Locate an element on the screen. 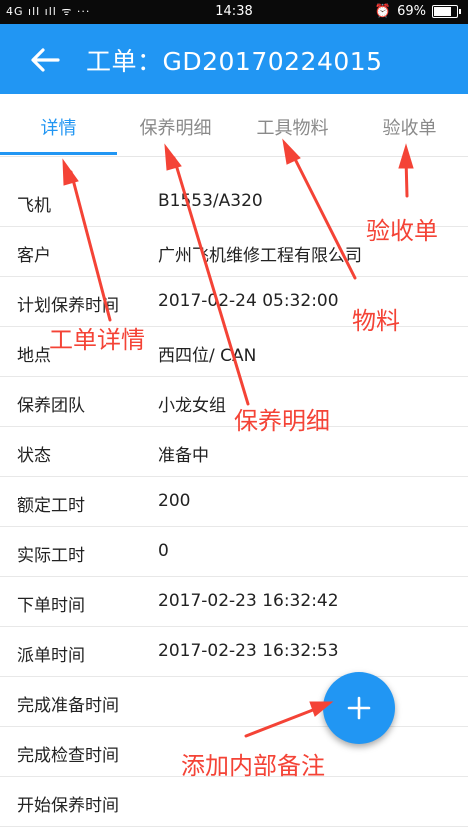 Image resolution: width=468 pixels, height=827 pixels. annotation-arrow-maintenance is located at coordinates (211, 281).